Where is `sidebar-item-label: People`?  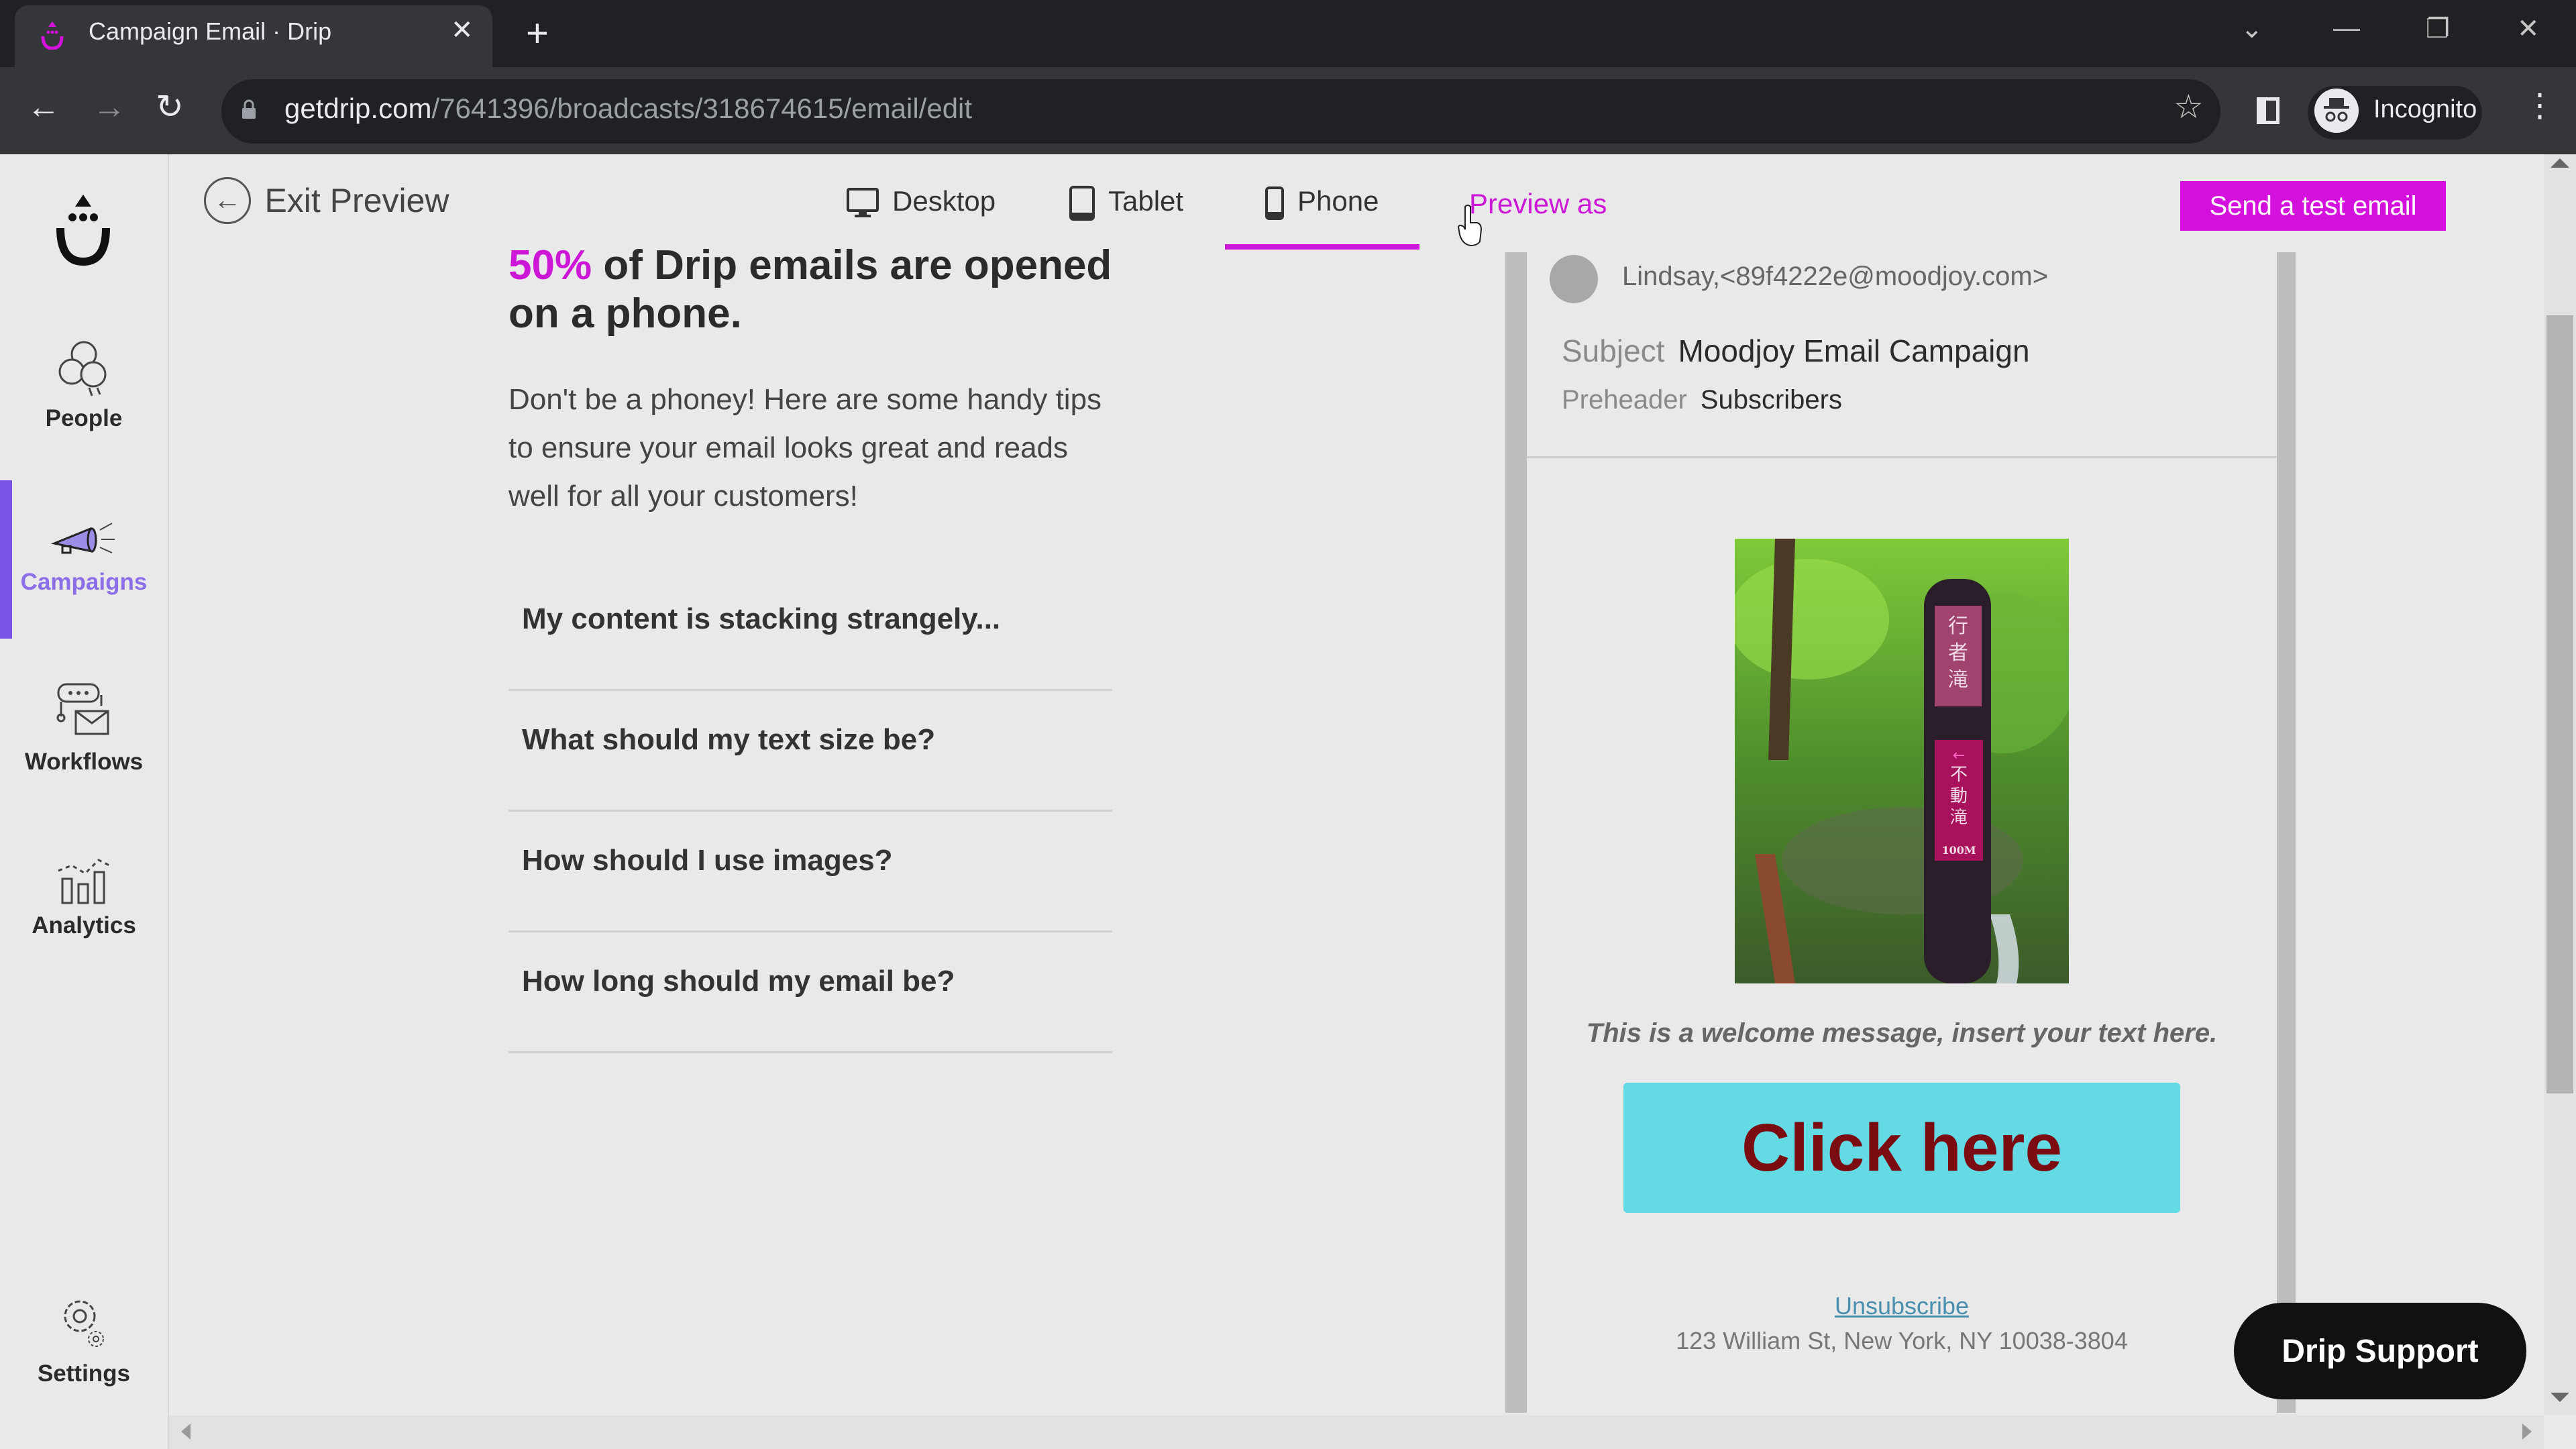 sidebar-item-label: People is located at coordinates (84, 418).